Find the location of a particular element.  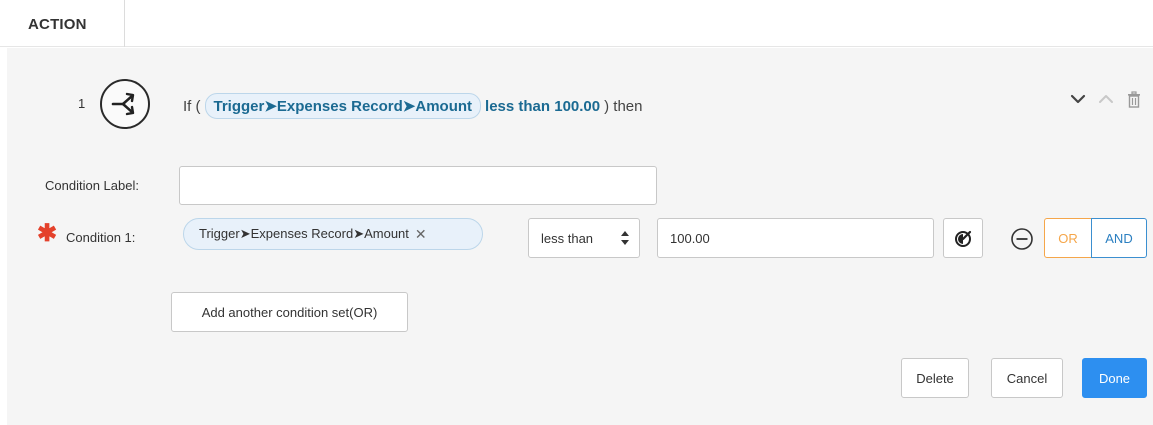

condition-field-pill: Trigger➤Expenses Record➤Amount ✕ is located at coordinates (333, 234).